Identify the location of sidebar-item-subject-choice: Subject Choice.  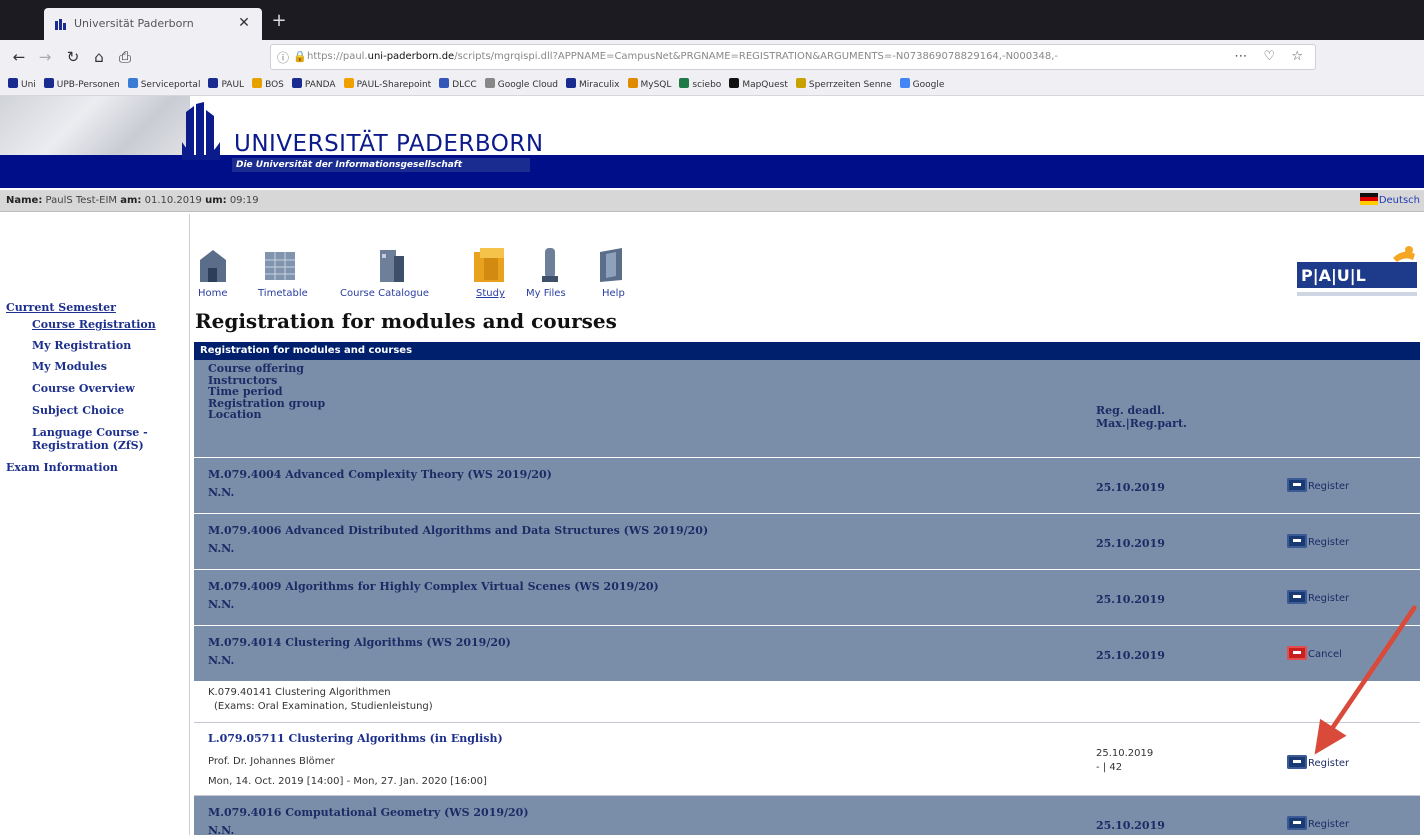
(78, 410).